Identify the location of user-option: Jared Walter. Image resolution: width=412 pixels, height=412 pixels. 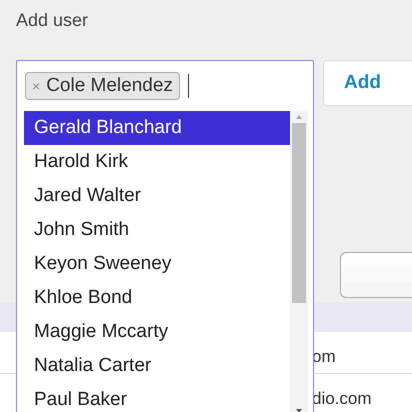
(157, 196).